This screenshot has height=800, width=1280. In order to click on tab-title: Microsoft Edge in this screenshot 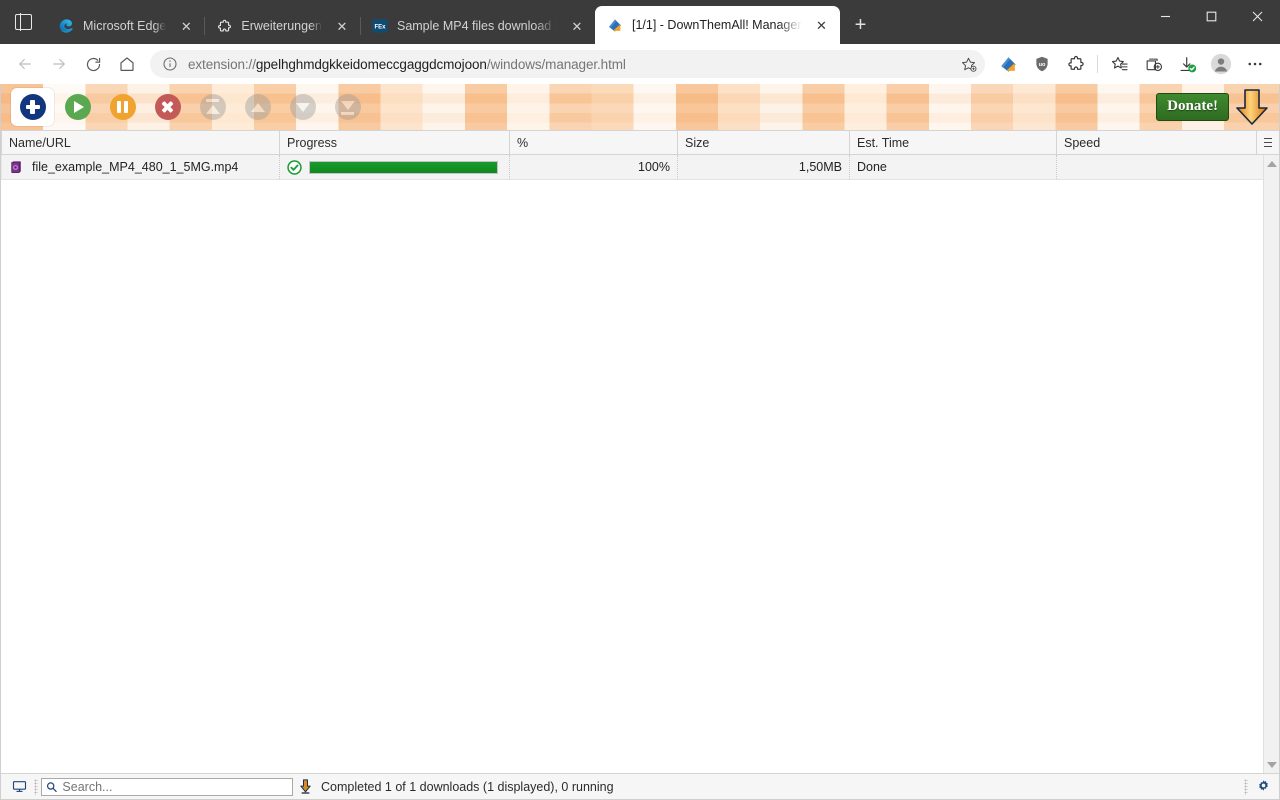, I will do `click(125, 26)`.